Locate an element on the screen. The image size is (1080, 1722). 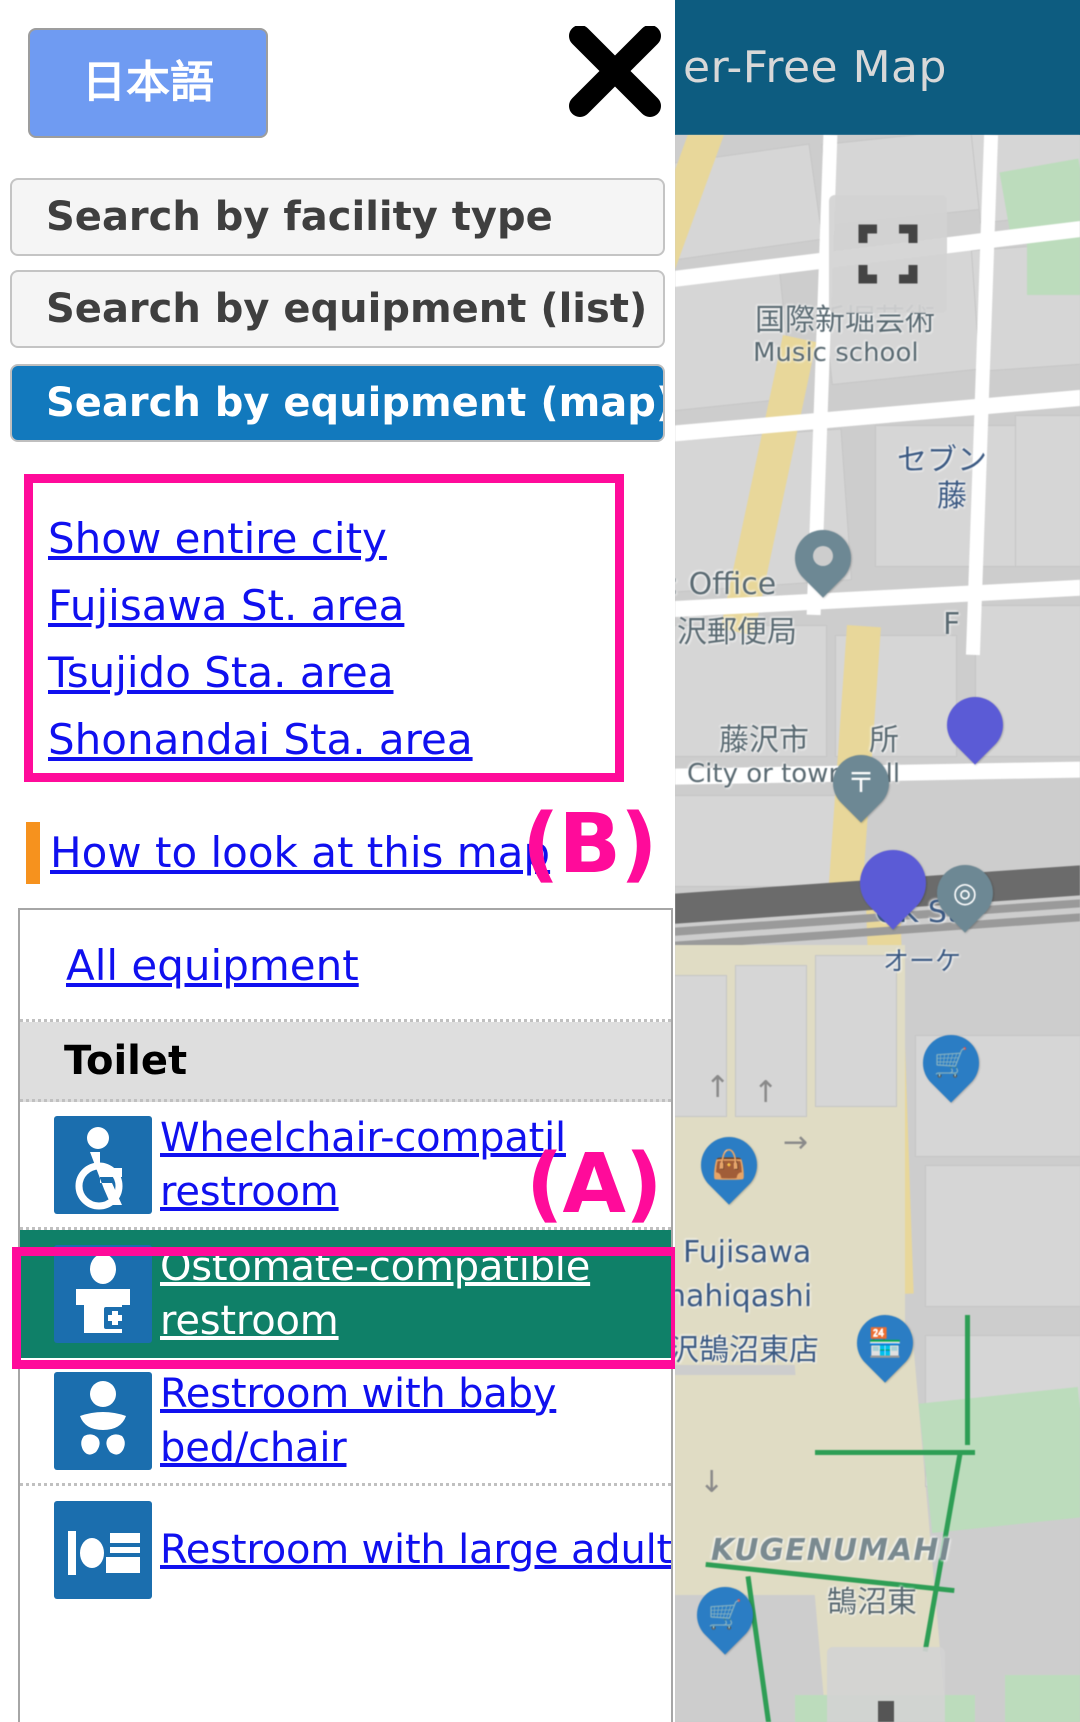
target-pin: ◎ is located at coordinates (965, 893).